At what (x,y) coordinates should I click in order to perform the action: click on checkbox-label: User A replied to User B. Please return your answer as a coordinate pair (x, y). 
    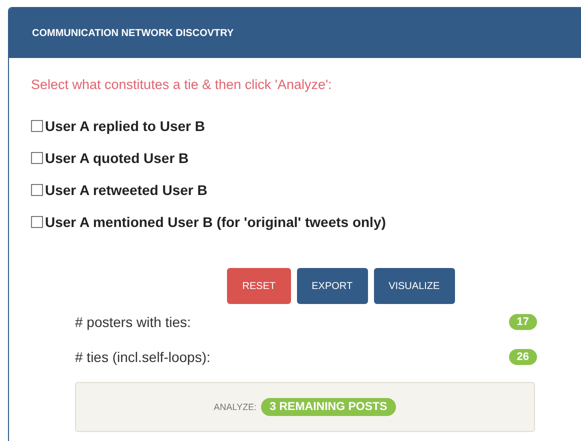
    Looking at the image, I should click on (125, 126).